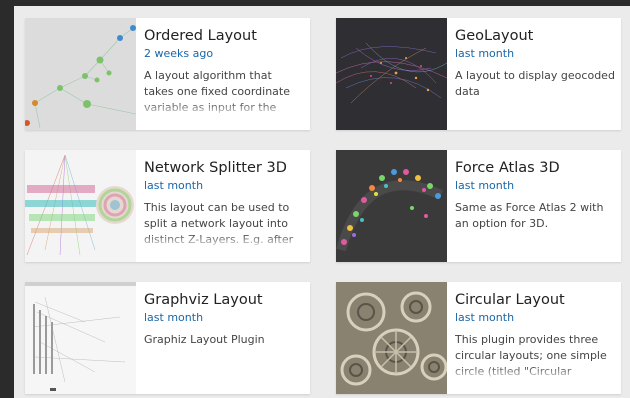 The image size is (630, 398). I want to click on geolayout-thumbnail, so click(391, 74).